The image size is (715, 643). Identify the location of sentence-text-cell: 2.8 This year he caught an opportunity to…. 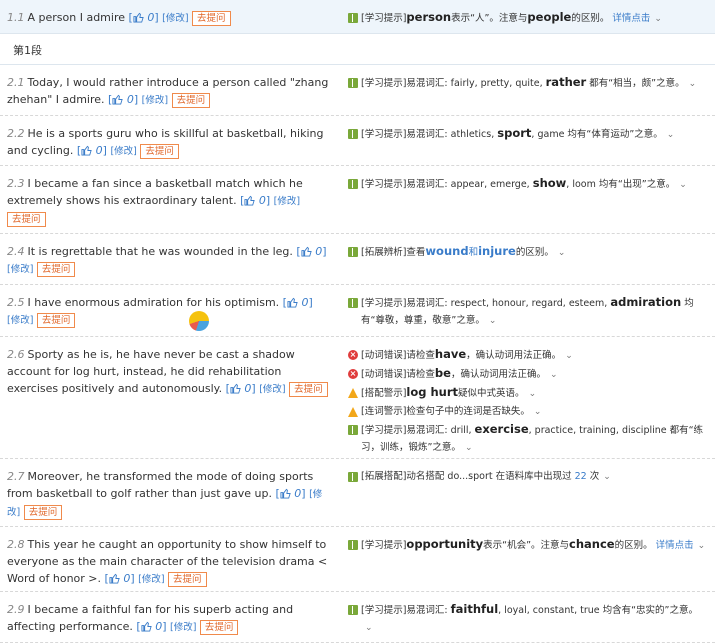
(168, 562).